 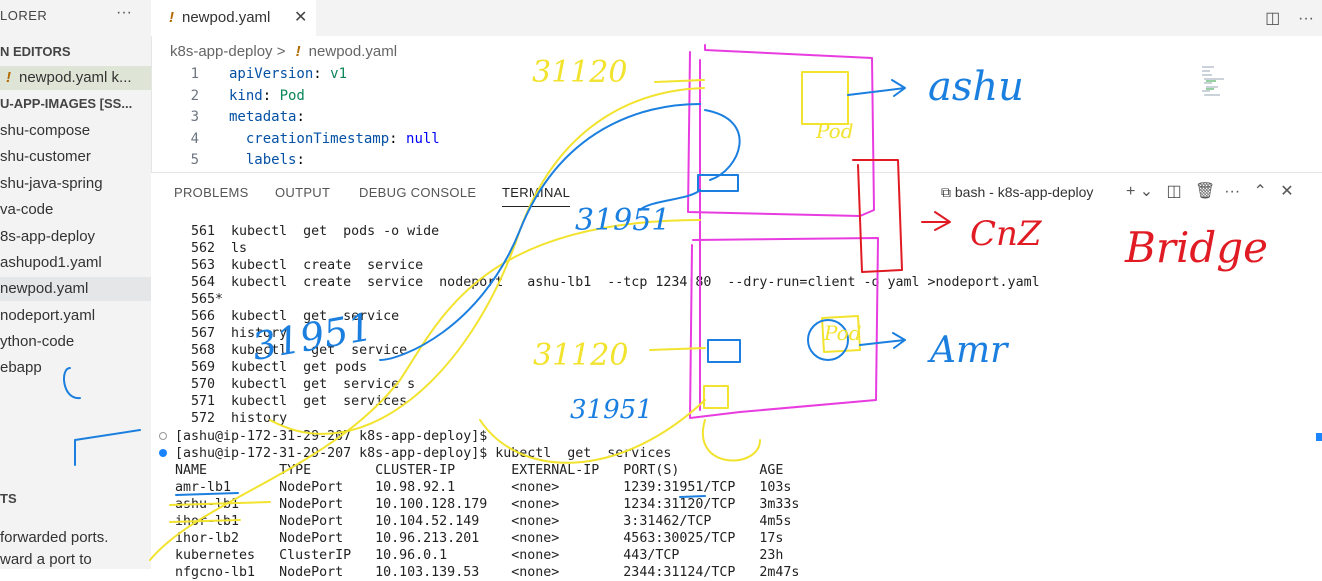 What do you see at coordinates (302, 192) in the screenshot?
I see `tab-output: OUTPUT` at bounding box center [302, 192].